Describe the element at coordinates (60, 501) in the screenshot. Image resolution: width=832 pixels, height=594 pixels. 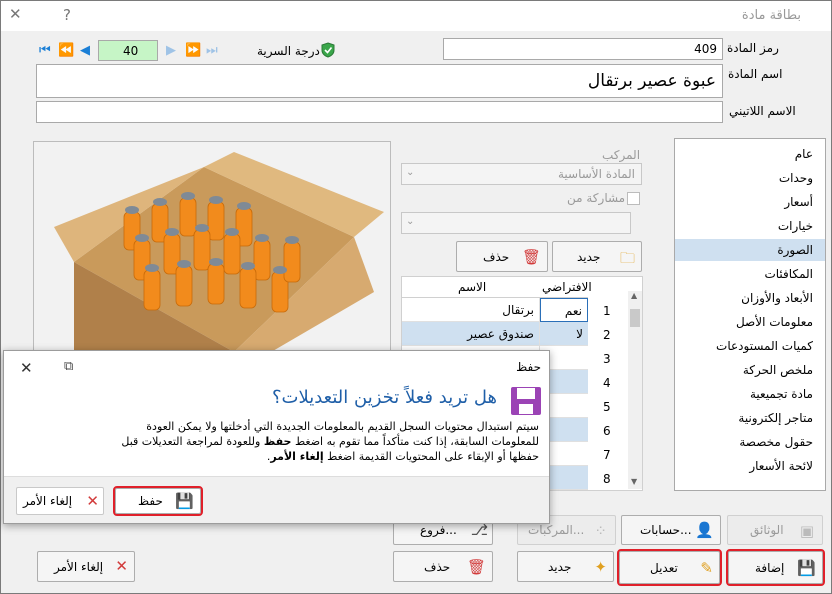
I see `dialog-cancel-button: ✕ إلغاء الأمر` at that location.